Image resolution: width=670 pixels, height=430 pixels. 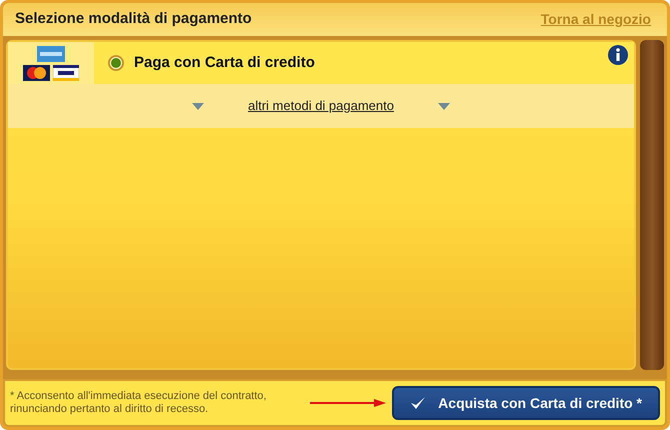 What do you see at coordinates (526, 403) in the screenshot?
I see `buy-button: Acquista con Carta di credito *` at bounding box center [526, 403].